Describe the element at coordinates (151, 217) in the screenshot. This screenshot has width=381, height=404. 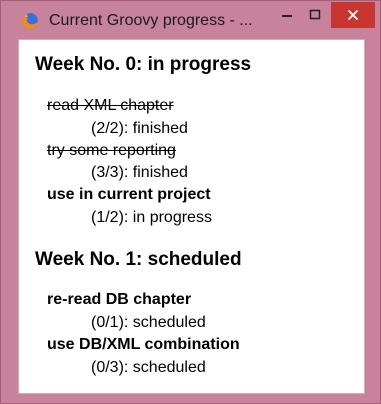
I see `task-status: (1/2): in progress` at that location.